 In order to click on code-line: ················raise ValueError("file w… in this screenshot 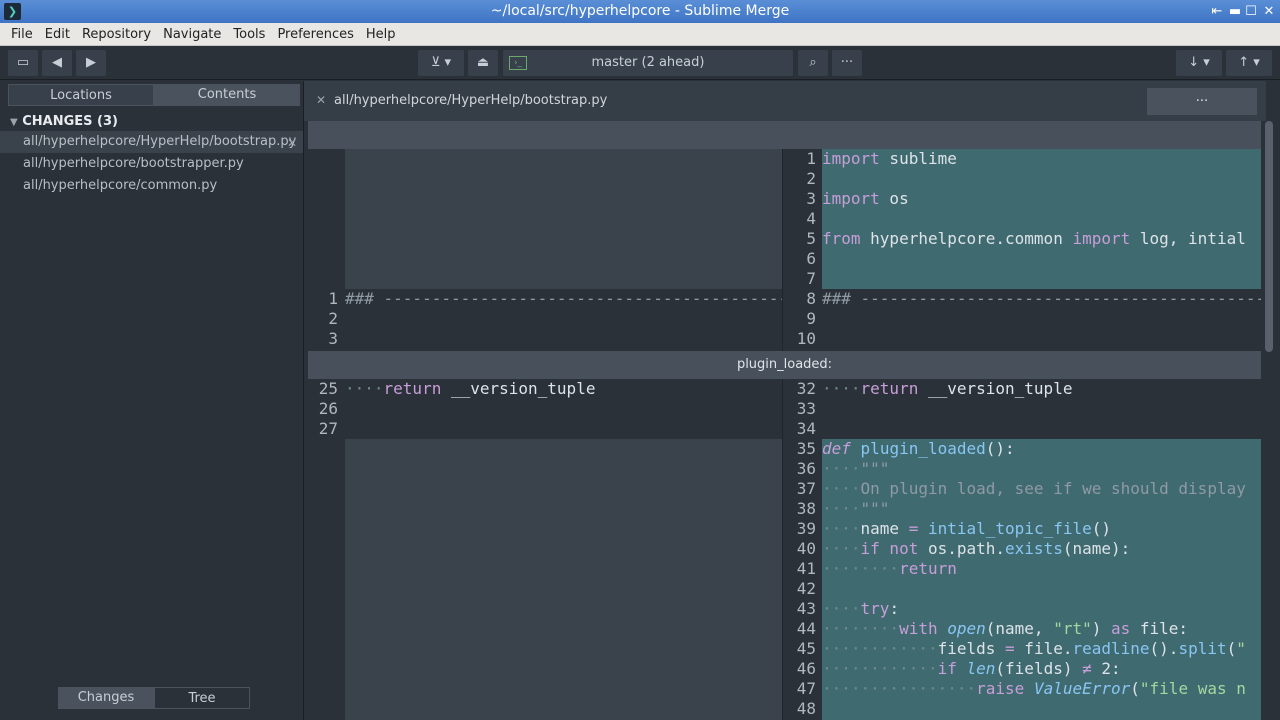, I will do `click(1034, 688)`.